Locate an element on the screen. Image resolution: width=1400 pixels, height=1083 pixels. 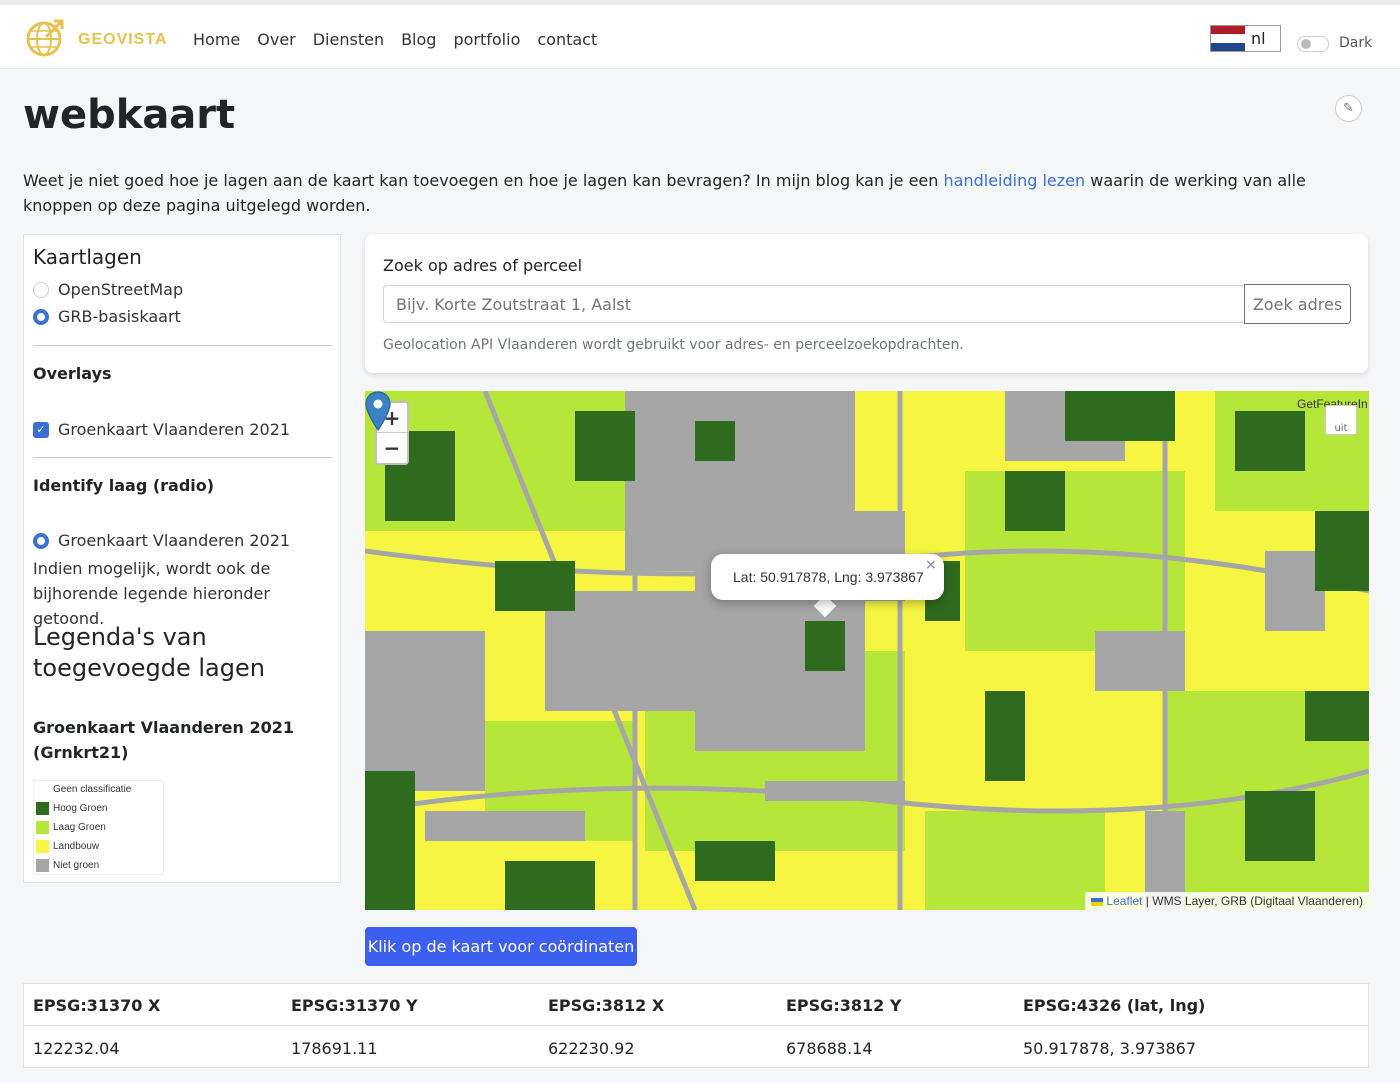
legend-item: Landbouw is located at coordinates (67, 846).